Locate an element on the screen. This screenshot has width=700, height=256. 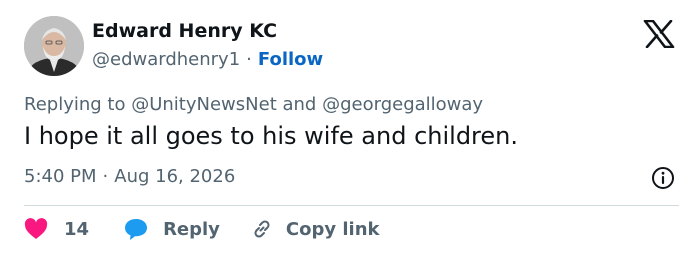
tweet-date: Aug 16, 2026 is located at coordinates (175, 176).